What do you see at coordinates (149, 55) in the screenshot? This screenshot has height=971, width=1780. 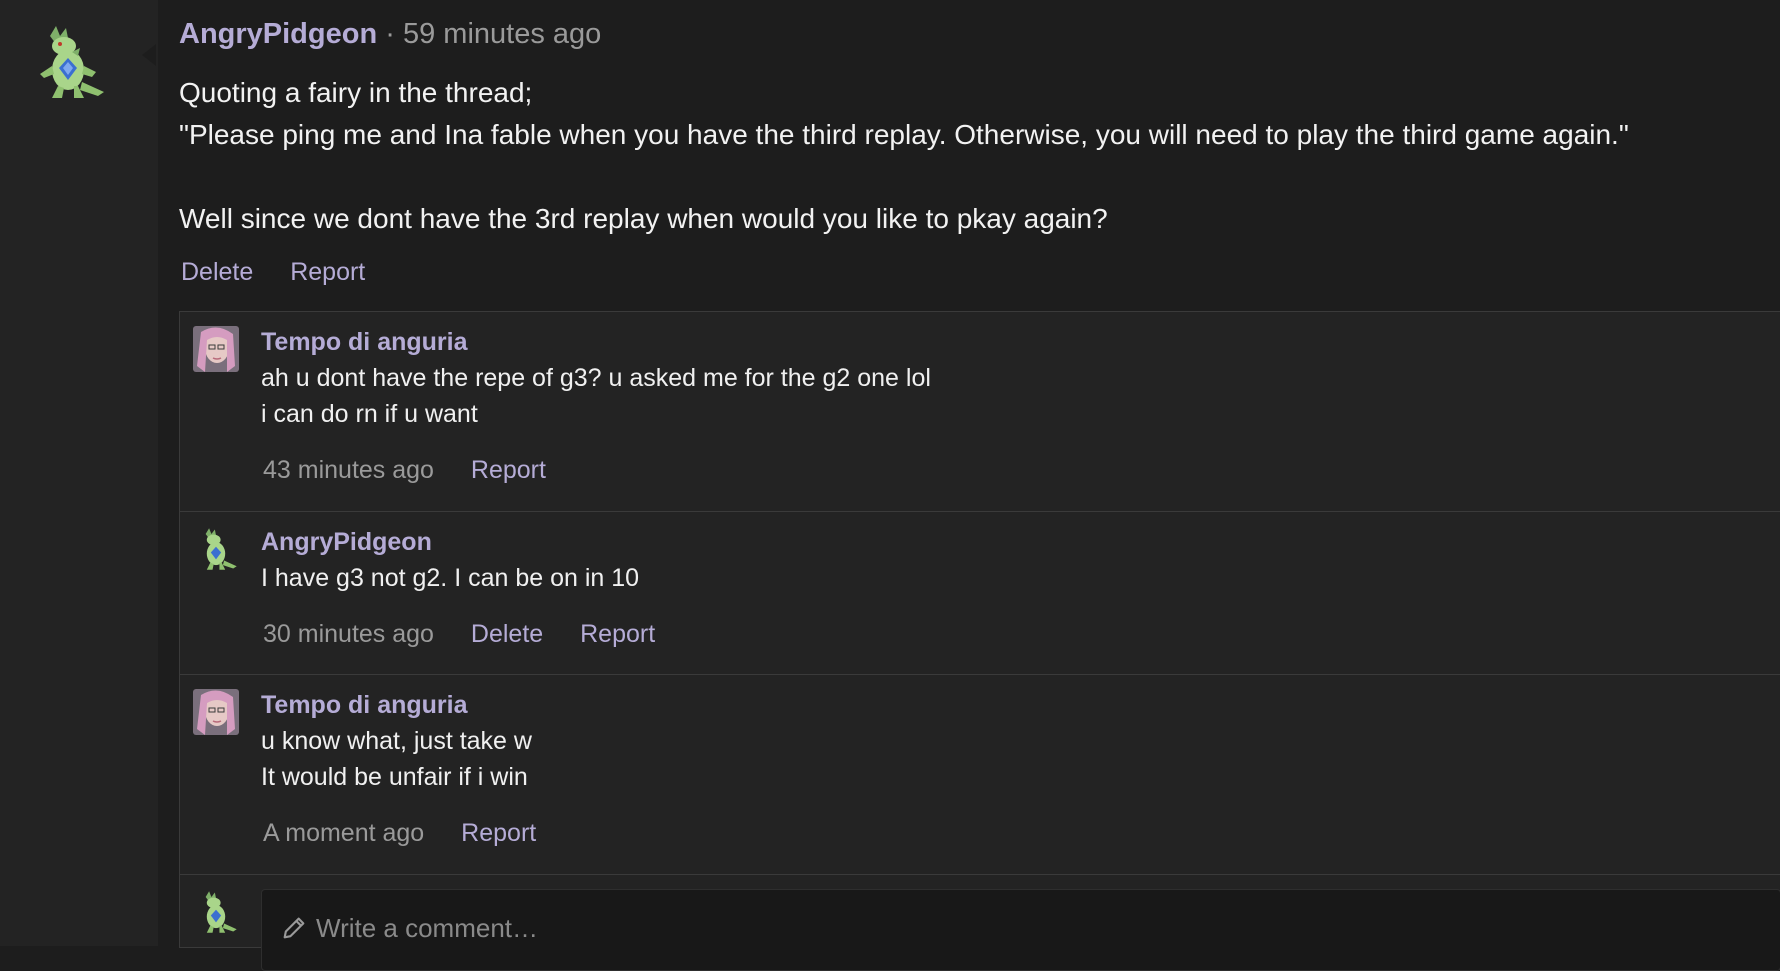 I see `post-pointer` at bounding box center [149, 55].